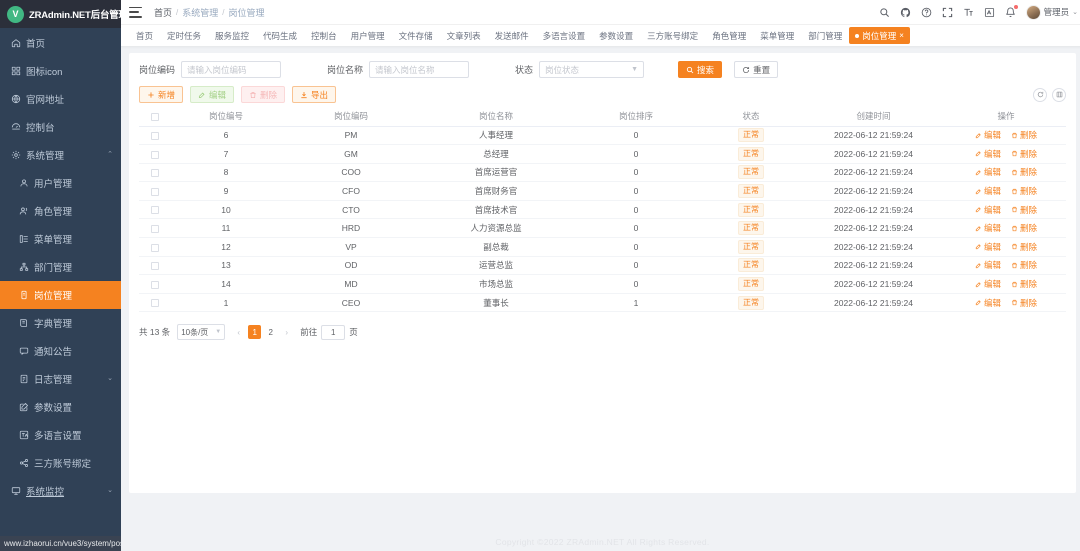 The image size is (1080, 551). I want to click on table-row: 1 CEO 董事长 1 正常 2022-06-12 21:59:24 编辑 删除, so click(602, 303).